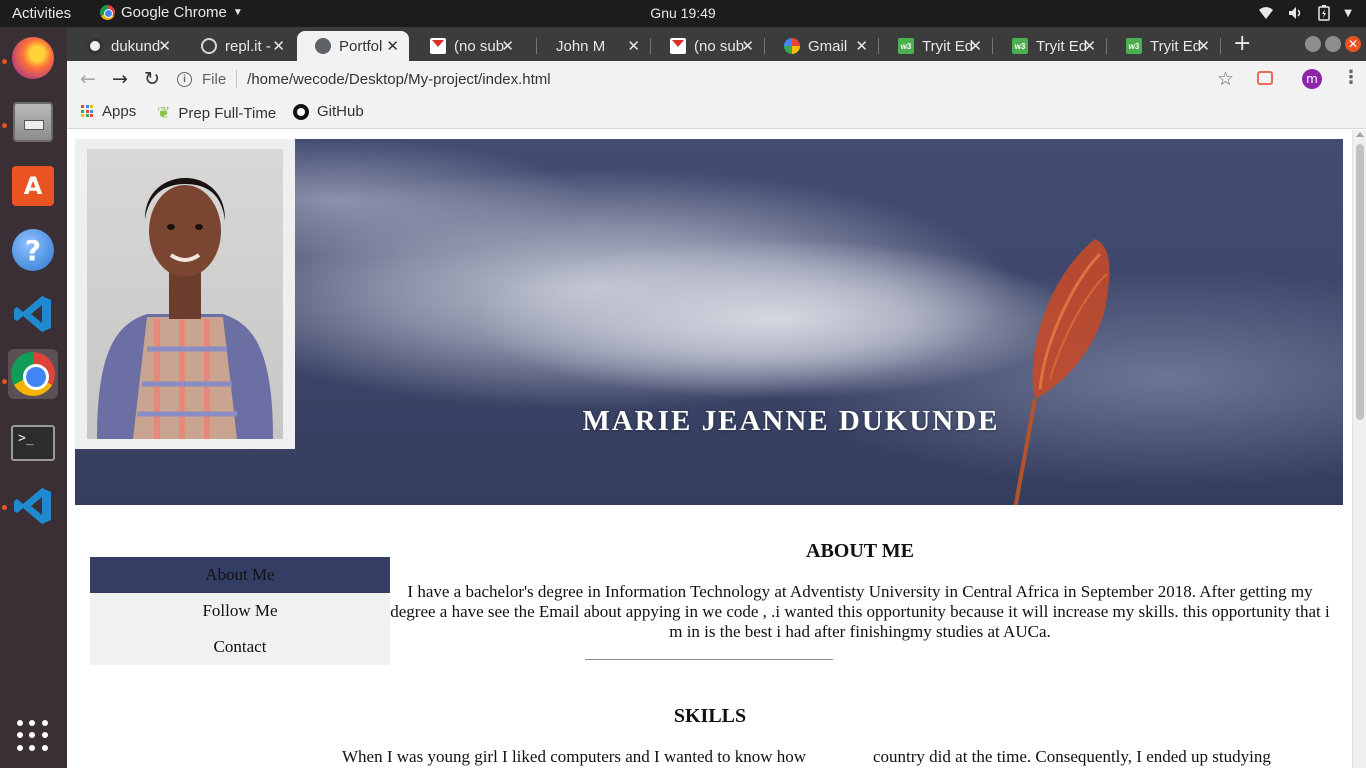 Image resolution: width=1366 pixels, height=768 pixels. I want to click on bookmark-apps: Apps, so click(108, 111).